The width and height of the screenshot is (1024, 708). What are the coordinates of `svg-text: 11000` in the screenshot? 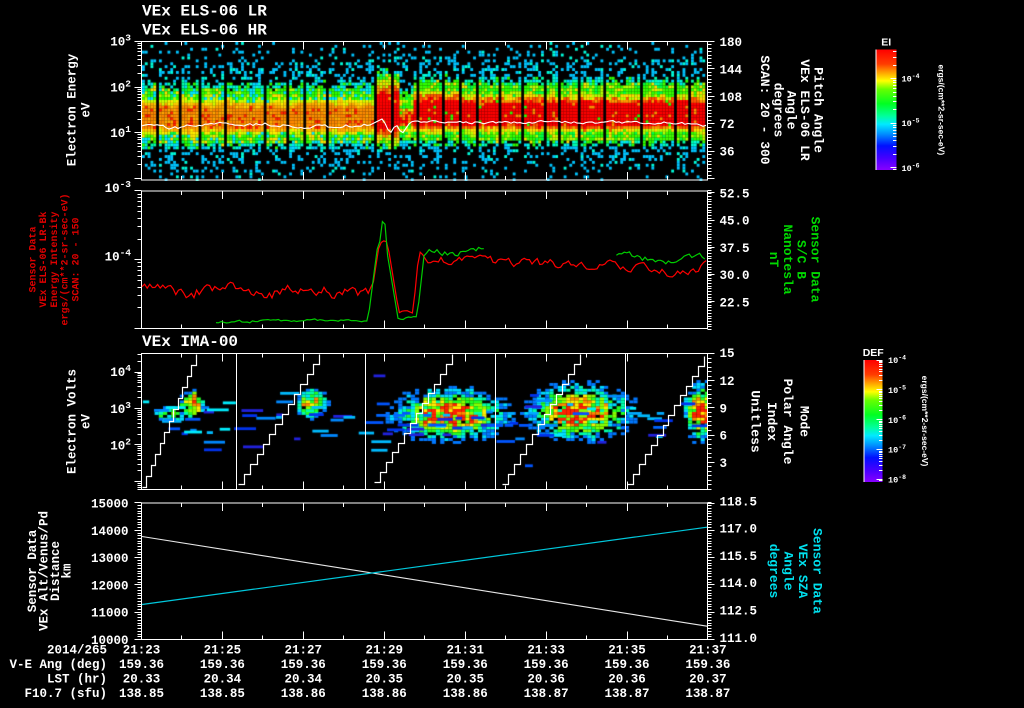 It's located at (110, 614).